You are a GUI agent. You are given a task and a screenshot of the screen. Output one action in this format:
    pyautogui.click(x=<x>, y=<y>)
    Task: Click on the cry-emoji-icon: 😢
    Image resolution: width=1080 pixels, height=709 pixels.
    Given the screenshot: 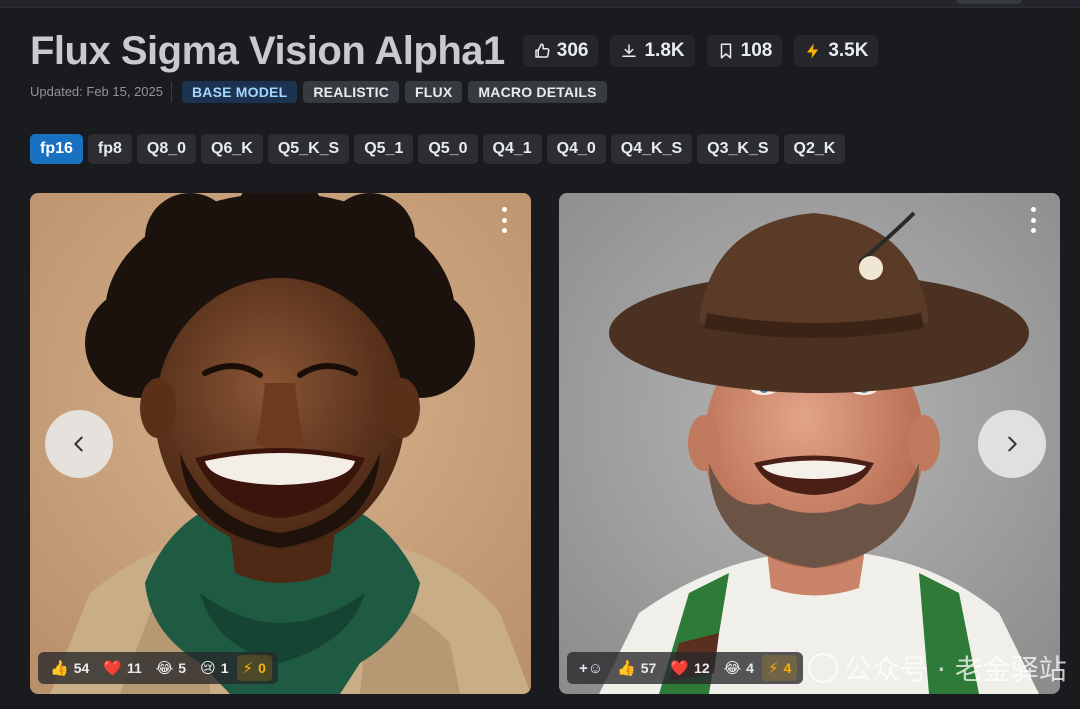 What is the action you would take?
    pyautogui.click(x=208, y=668)
    